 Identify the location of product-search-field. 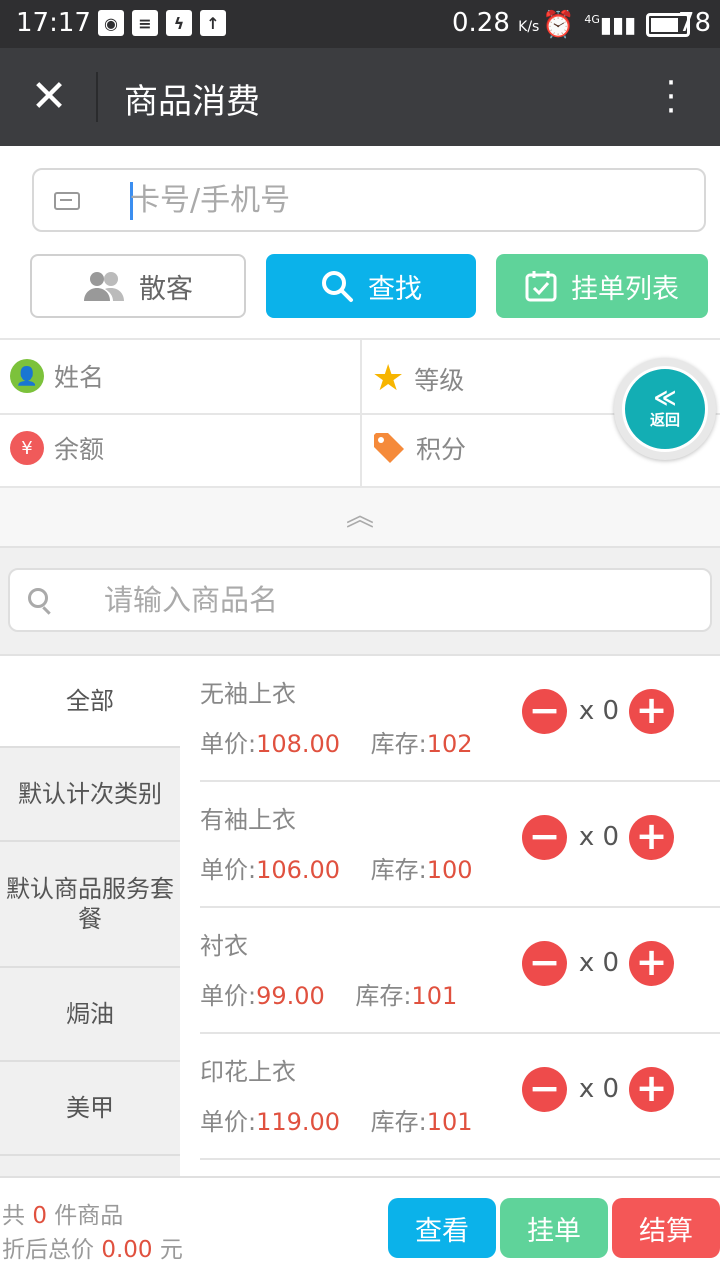
(360, 600).